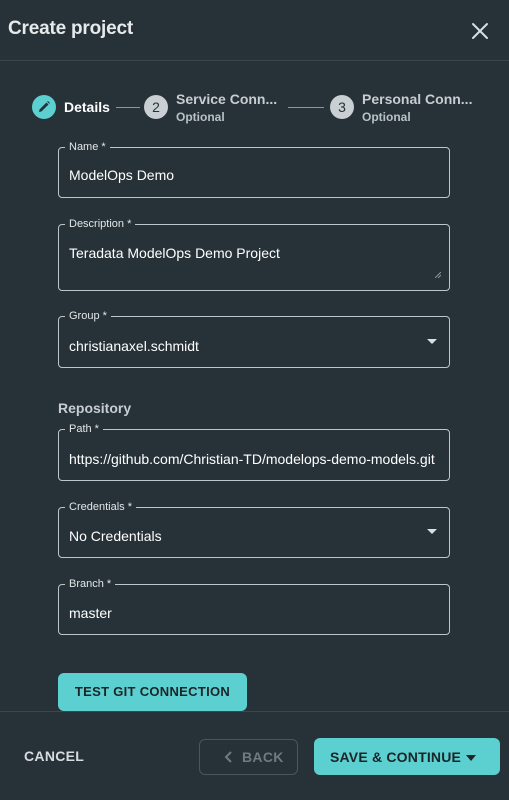  I want to click on pencil-icon, so click(44, 106).